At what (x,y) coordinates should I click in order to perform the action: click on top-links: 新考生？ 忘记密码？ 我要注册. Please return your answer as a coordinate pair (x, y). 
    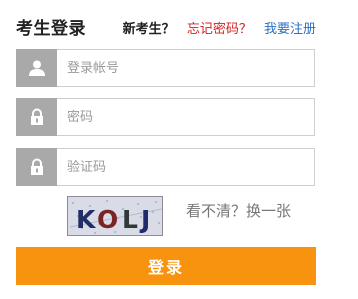
    Looking at the image, I should click on (219, 27).